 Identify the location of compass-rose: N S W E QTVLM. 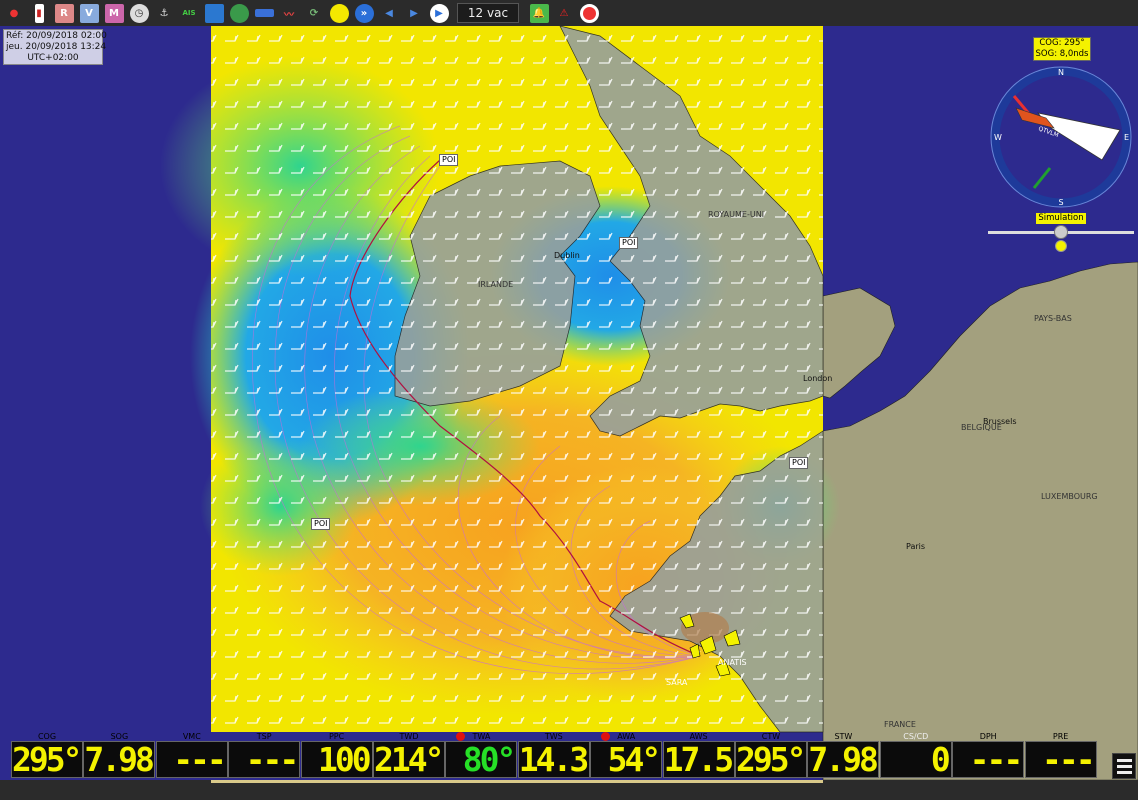
(1061, 137).